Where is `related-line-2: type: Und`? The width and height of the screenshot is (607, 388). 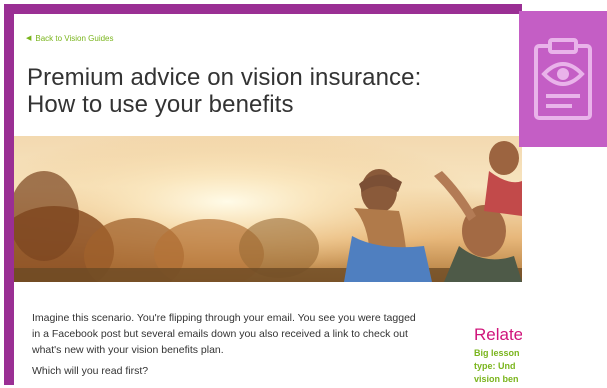
related-line-2: type: Und is located at coordinates (495, 366).